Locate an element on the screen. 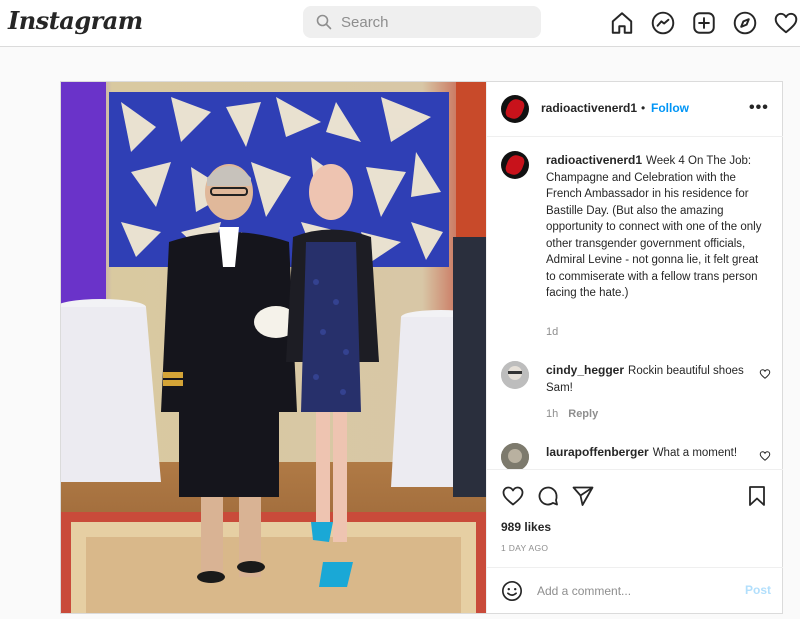  caption-age-text: 1d is located at coordinates (552, 332).